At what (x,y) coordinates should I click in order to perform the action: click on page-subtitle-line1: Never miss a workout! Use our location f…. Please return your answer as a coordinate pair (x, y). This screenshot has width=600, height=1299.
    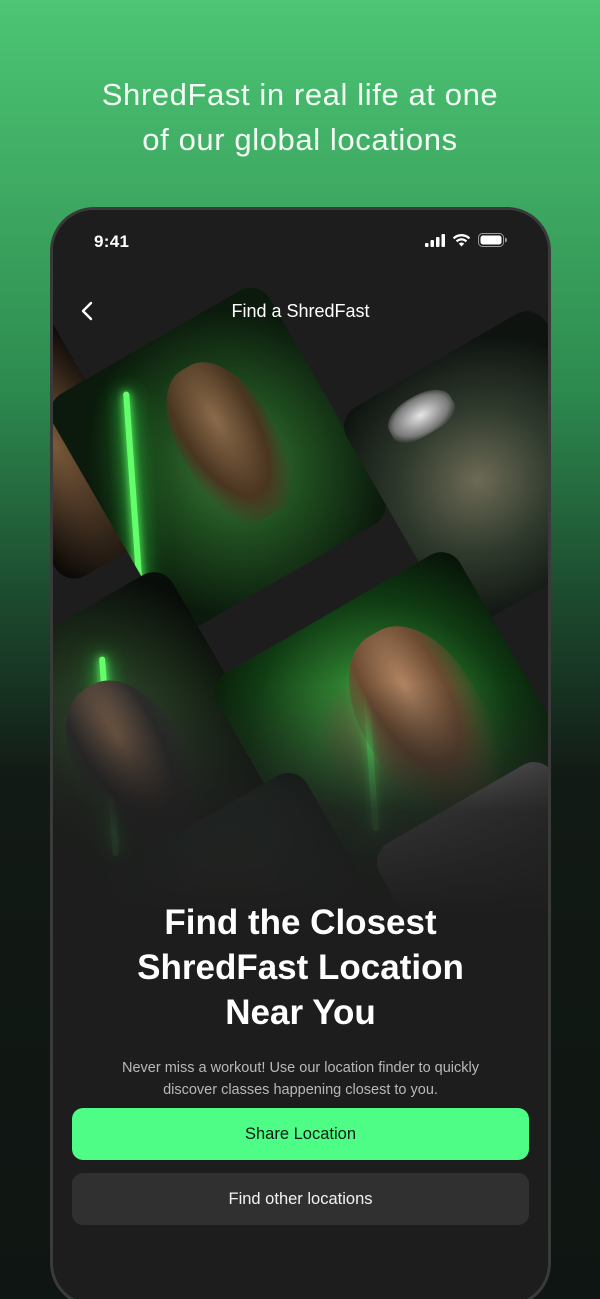
    Looking at the image, I should click on (300, 1068).